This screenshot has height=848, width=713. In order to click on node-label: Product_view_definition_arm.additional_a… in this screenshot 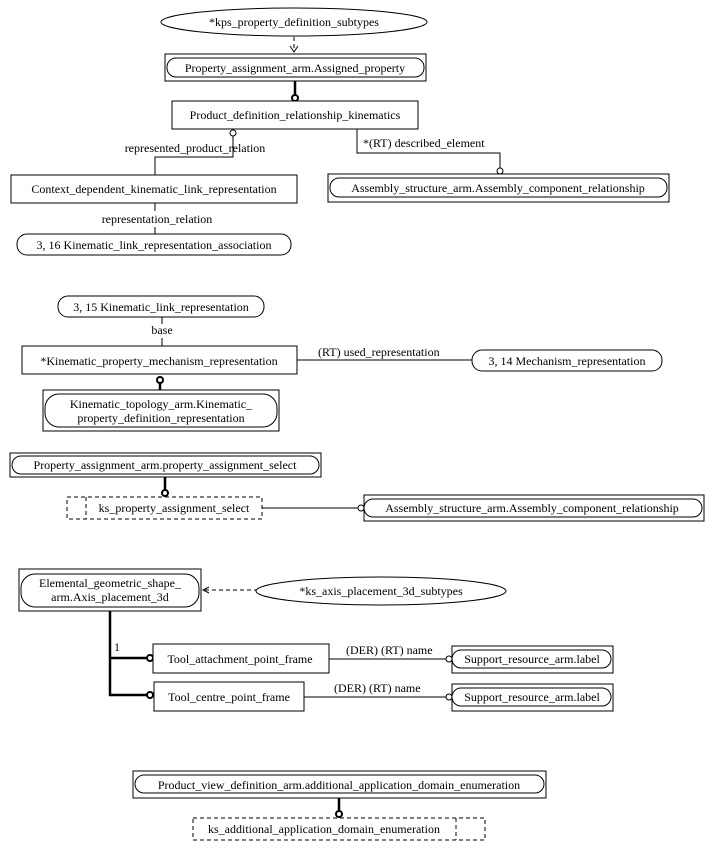, I will do `click(339, 785)`.